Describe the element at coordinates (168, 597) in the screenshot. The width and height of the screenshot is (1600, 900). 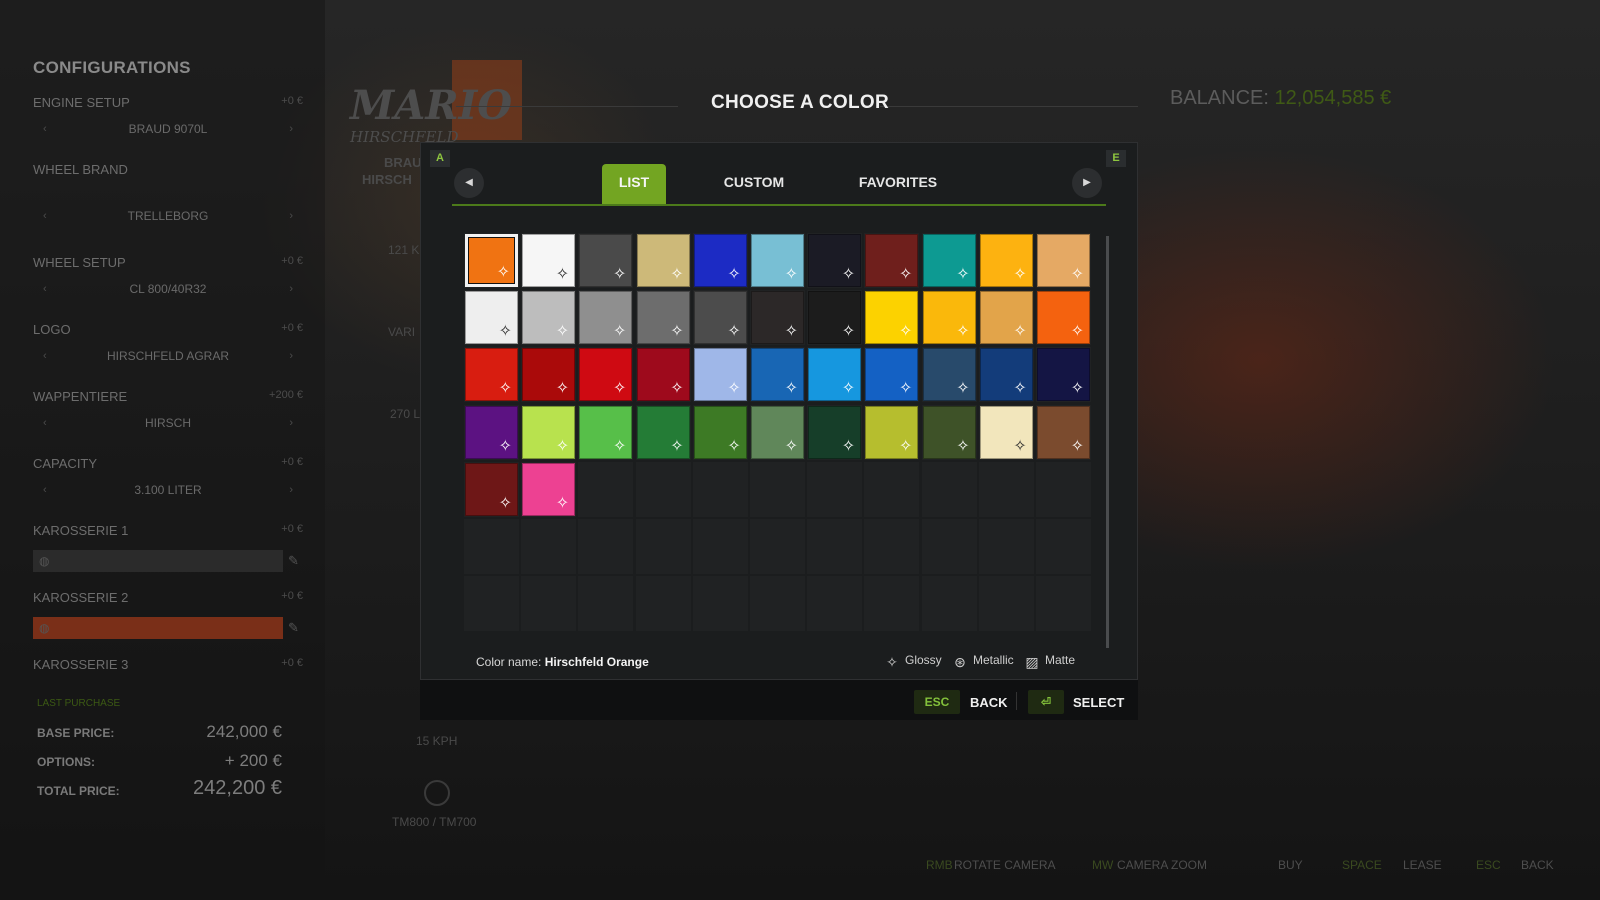
I see `config-section: KAROSSERIE 2 +0 €` at that location.